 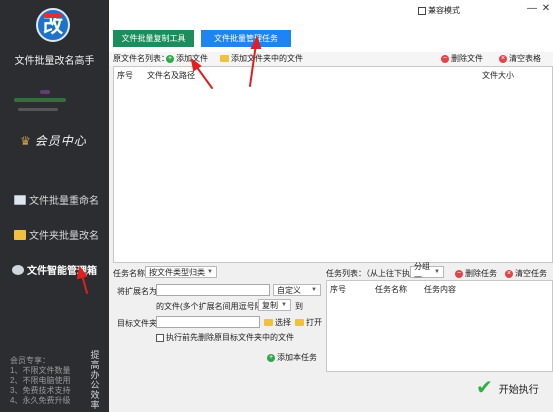 What do you see at coordinates (253, 65) in the screenshot?
I see `arrow-to-manage-tab` at bounding box center [253, 65].